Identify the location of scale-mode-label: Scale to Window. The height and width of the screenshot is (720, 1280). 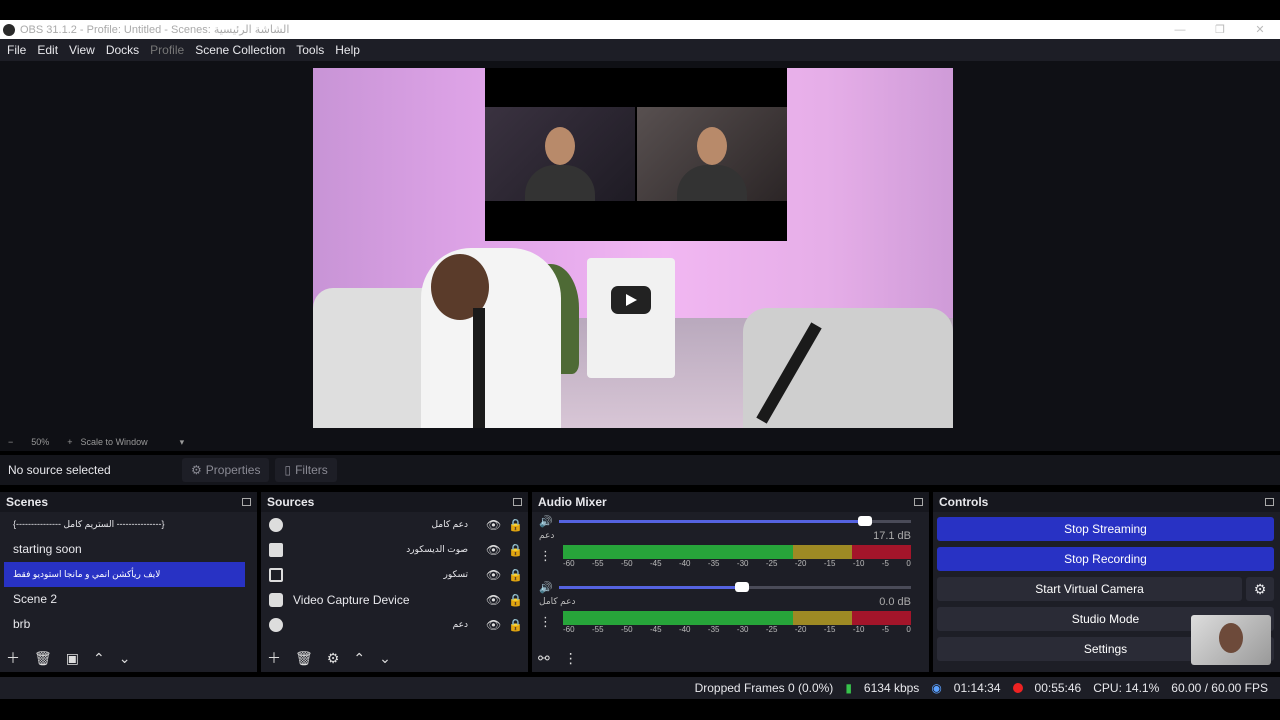
(114, 442).